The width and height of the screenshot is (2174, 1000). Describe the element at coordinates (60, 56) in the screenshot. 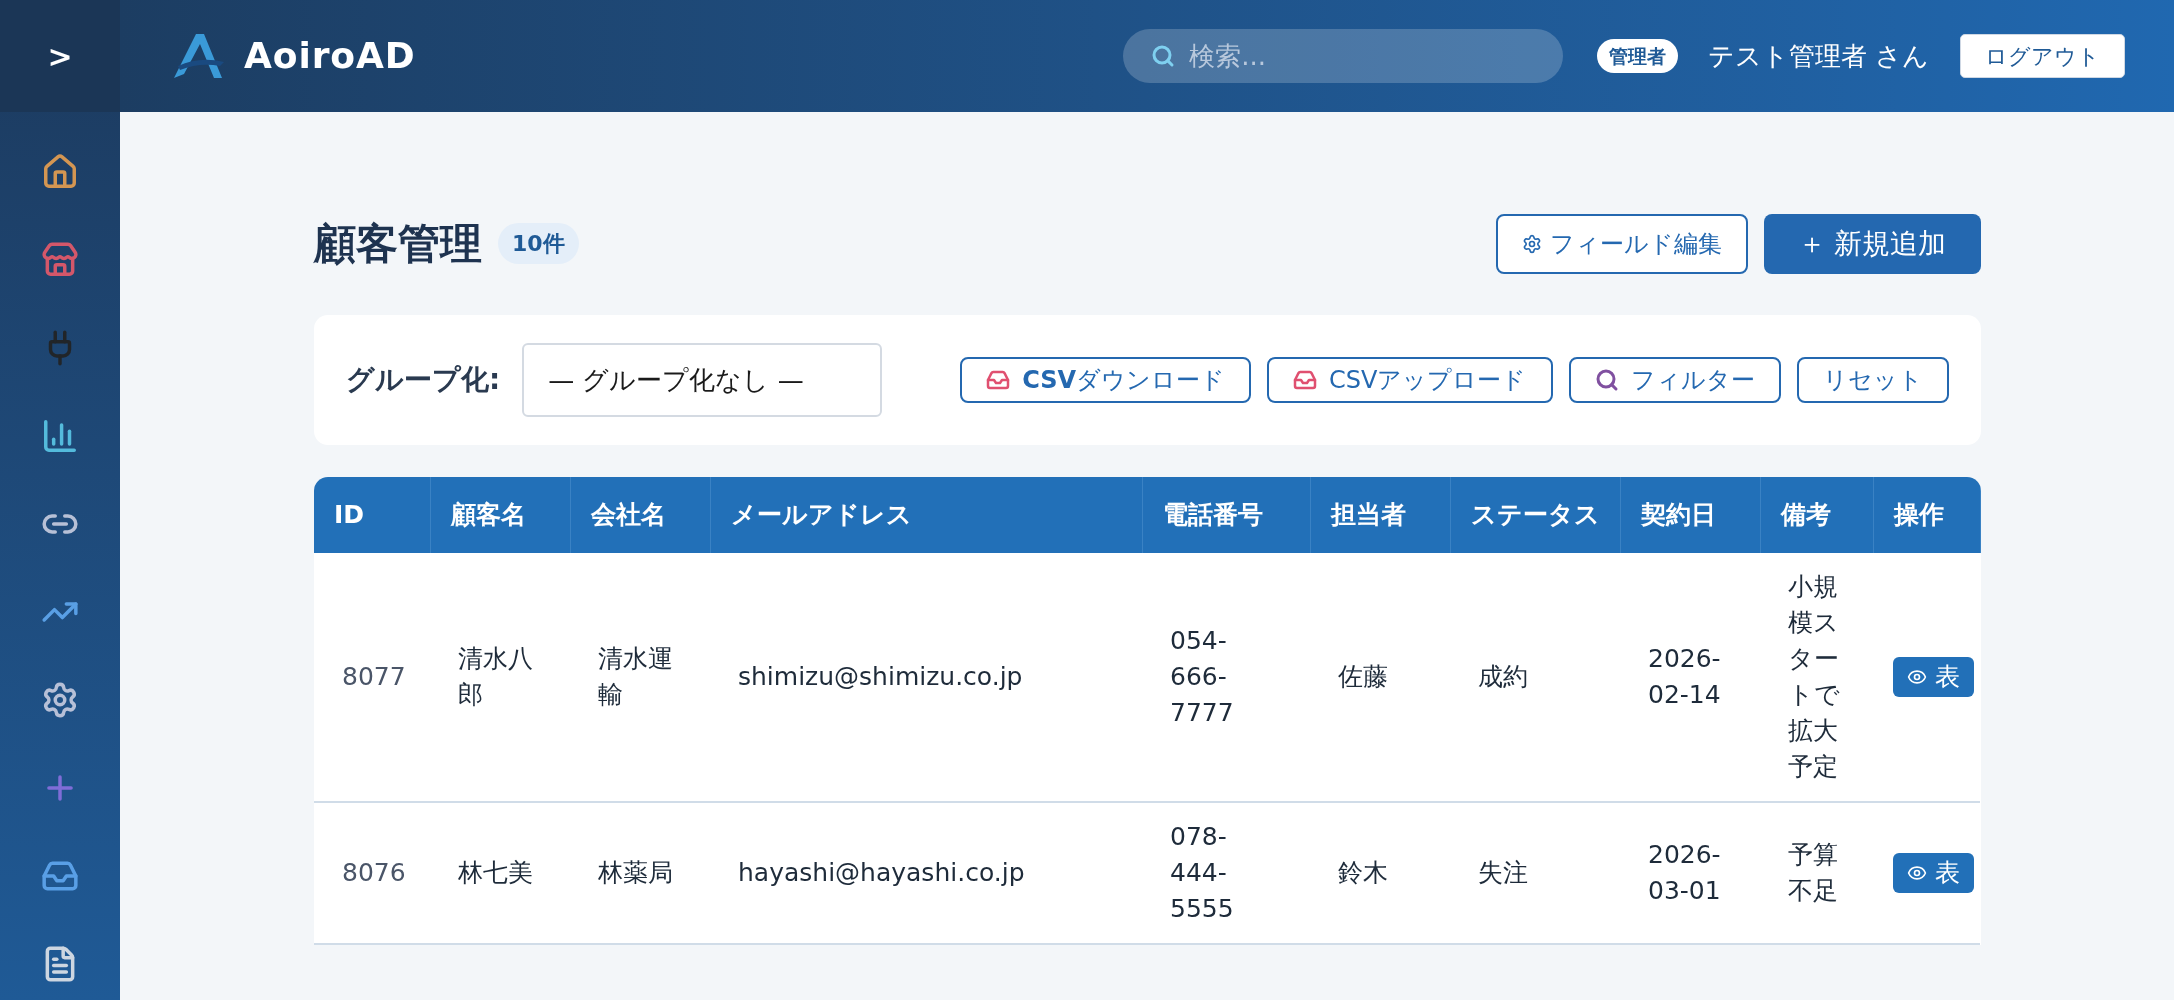

I see `sidebar-toggle: >` at that location.